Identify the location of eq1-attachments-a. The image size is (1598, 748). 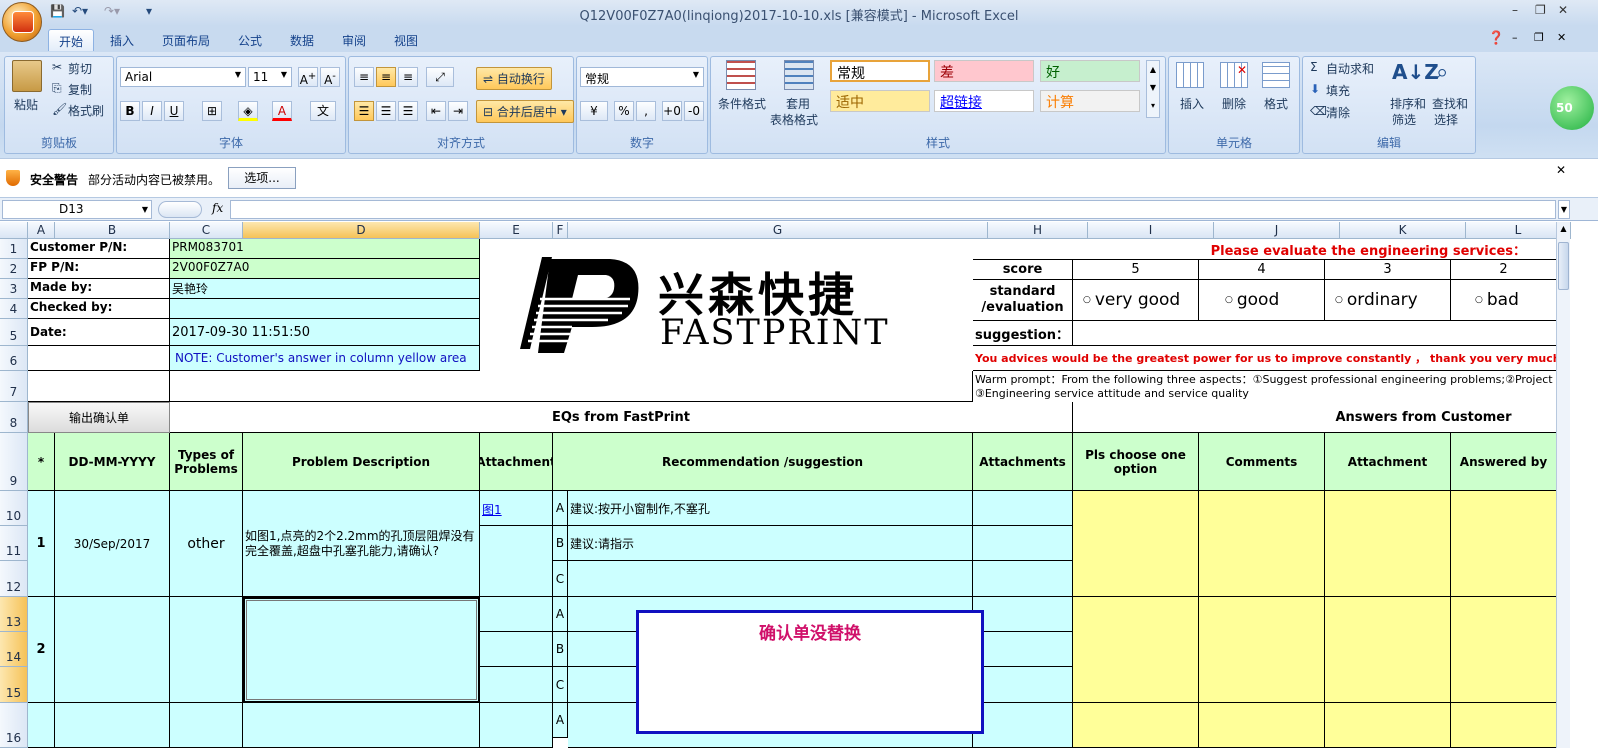
(1023, 508).